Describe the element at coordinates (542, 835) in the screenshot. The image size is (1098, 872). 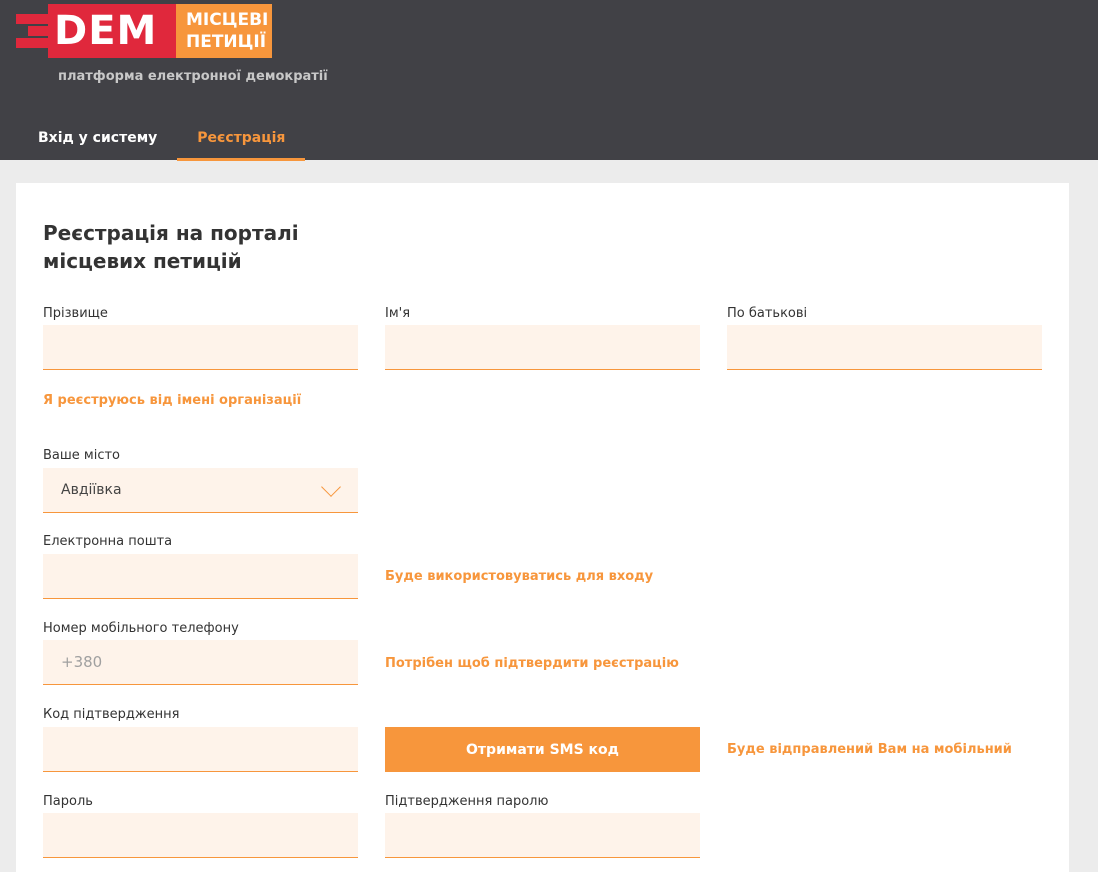
I see `password-confirm-field` at that location.